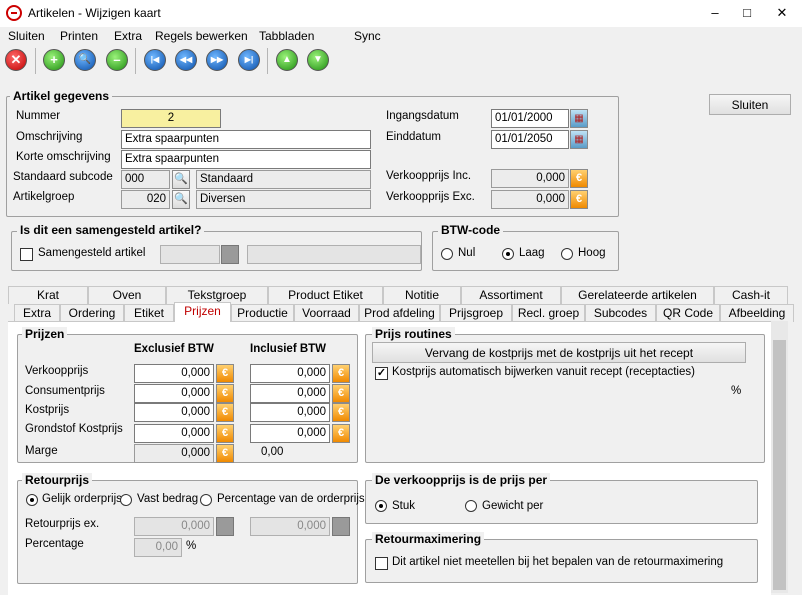 This screenshot has width=802, height=595. I want to click on last-record-icon: ▶|, so click(249, 60).